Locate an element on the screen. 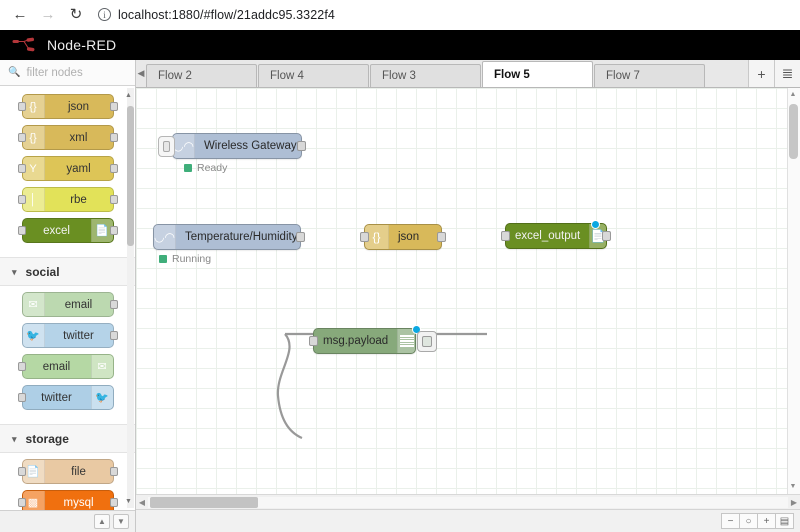  flow-node-json: {} json is located at coordinates (403, 237).